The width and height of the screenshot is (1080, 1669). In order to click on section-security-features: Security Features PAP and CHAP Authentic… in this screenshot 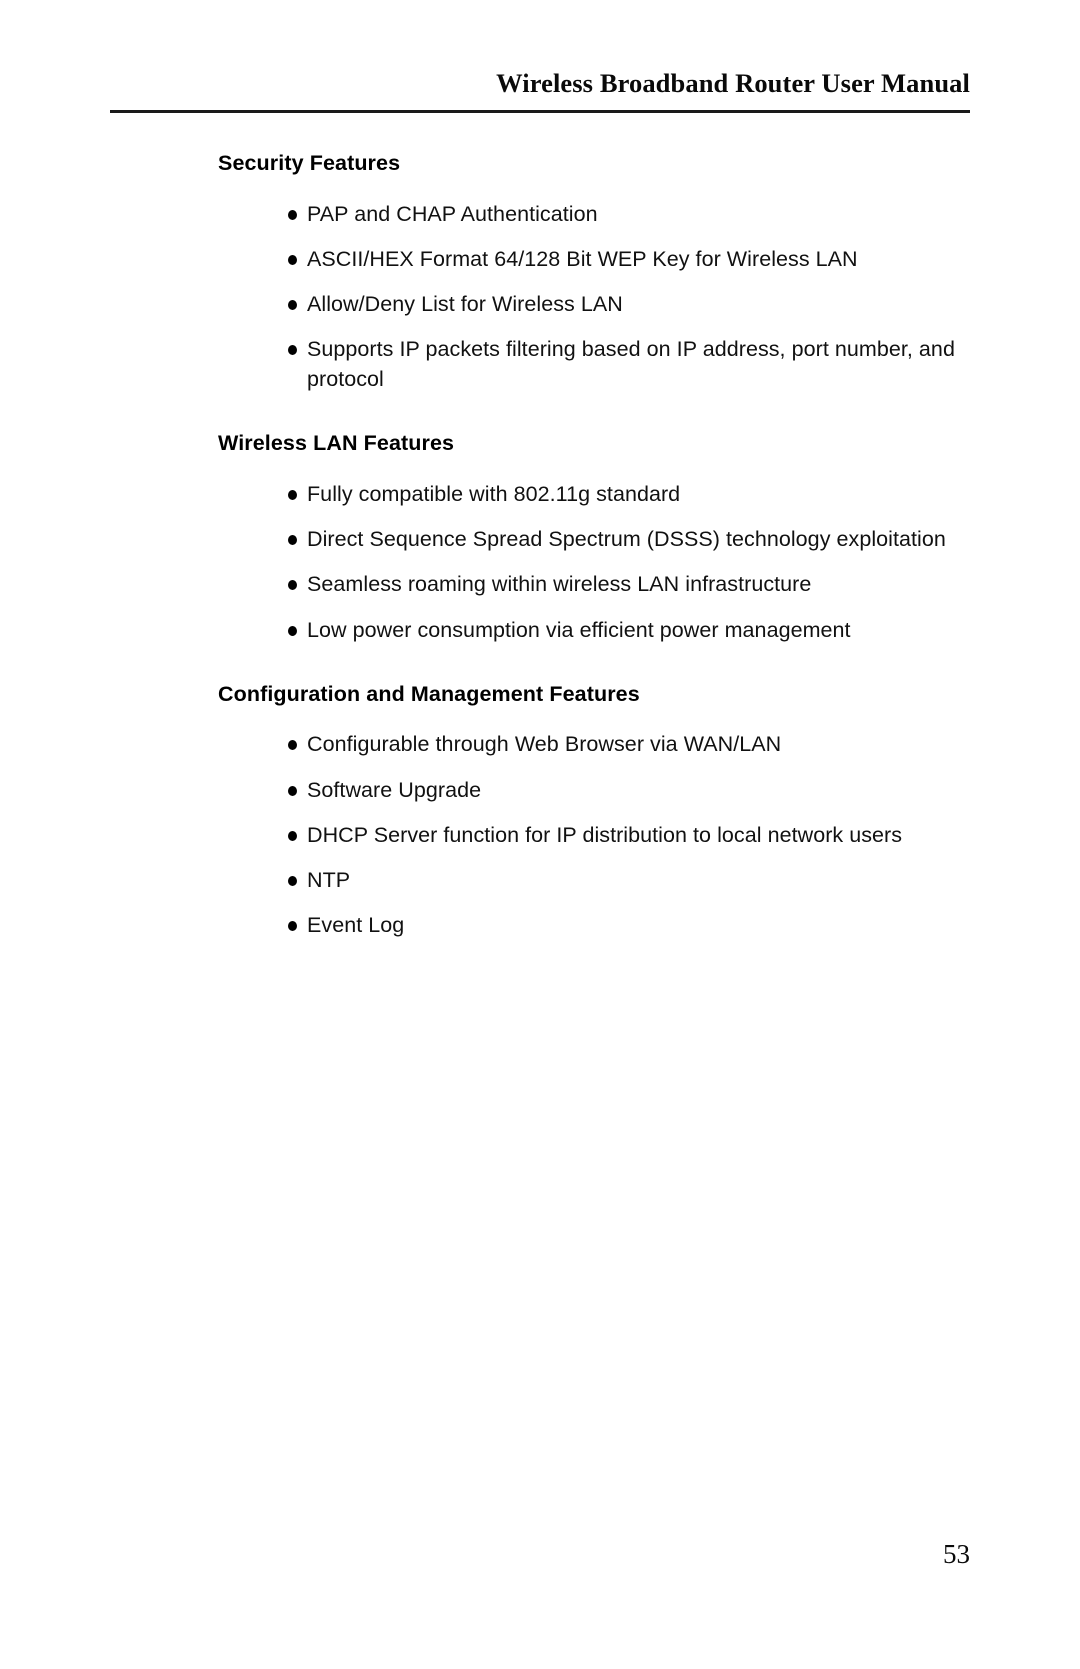, I will do `click(594, 272)`.